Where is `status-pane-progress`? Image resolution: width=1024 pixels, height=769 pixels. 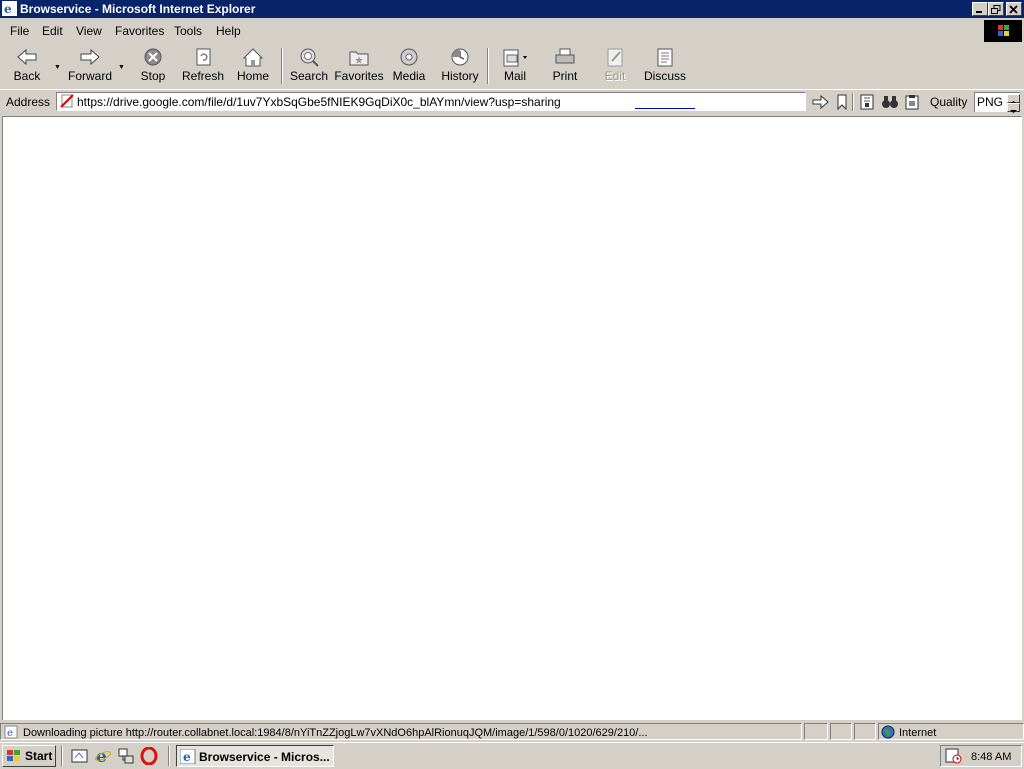
status-pane-progress is located at coordinates (816, 731).